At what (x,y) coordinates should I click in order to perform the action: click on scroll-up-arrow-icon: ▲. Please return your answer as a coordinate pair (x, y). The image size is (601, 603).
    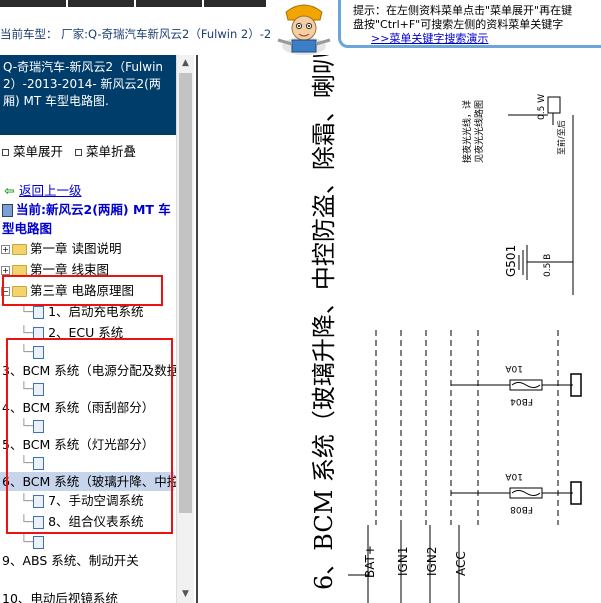
    Looking at the image, I should click on (185, 63).